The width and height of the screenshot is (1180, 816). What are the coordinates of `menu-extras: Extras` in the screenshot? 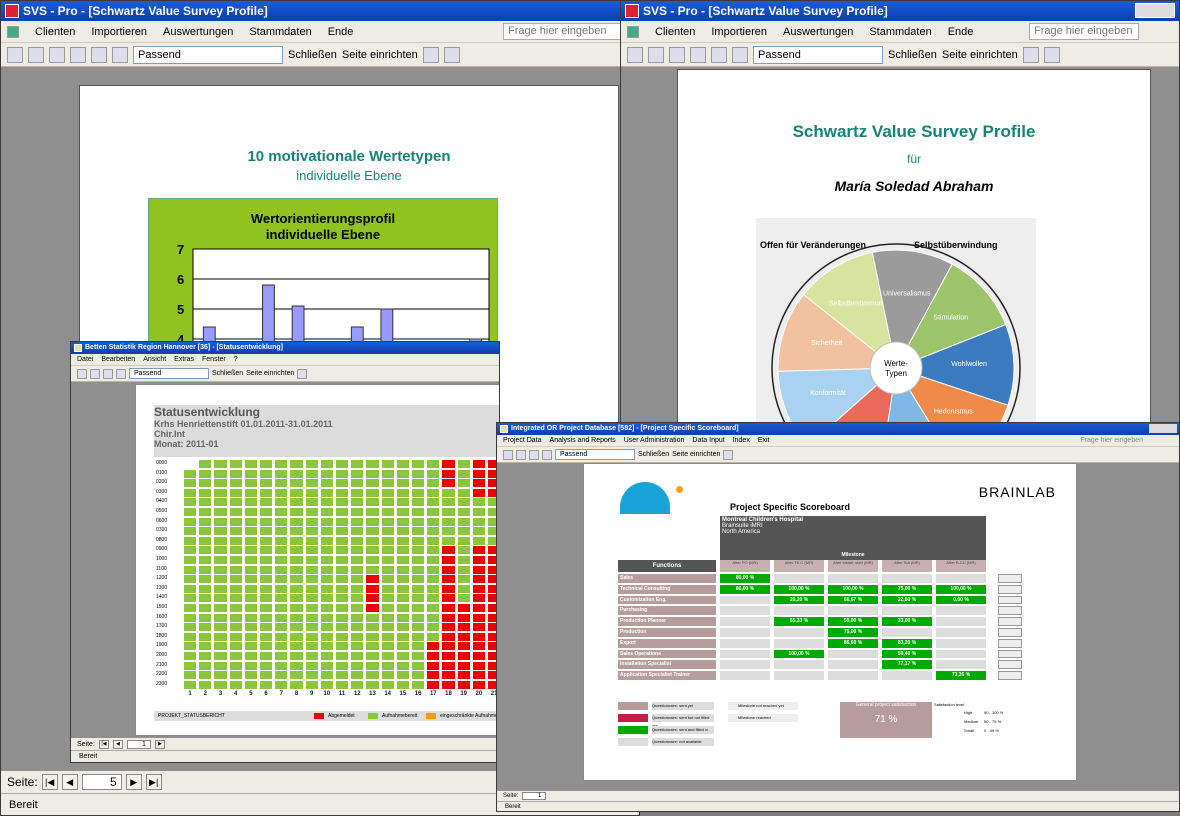 It's located at (184, 359).